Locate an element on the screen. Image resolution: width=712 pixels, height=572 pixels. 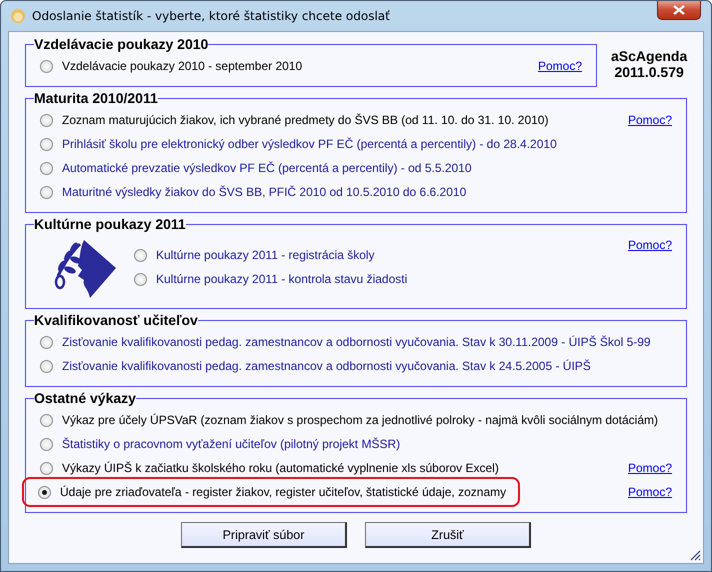
option-label: Údaje pre zriaďovateľa - register žiakov, register učiteľov, štatistické údaje, zoznamy is located at coordinates (283, 492).